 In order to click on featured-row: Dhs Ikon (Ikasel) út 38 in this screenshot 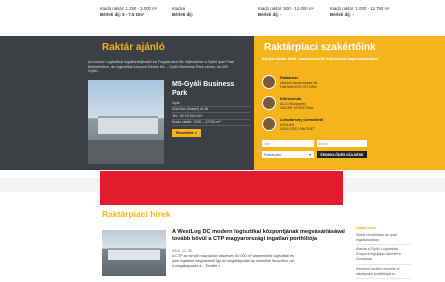, I will do `click(211, 110)`.